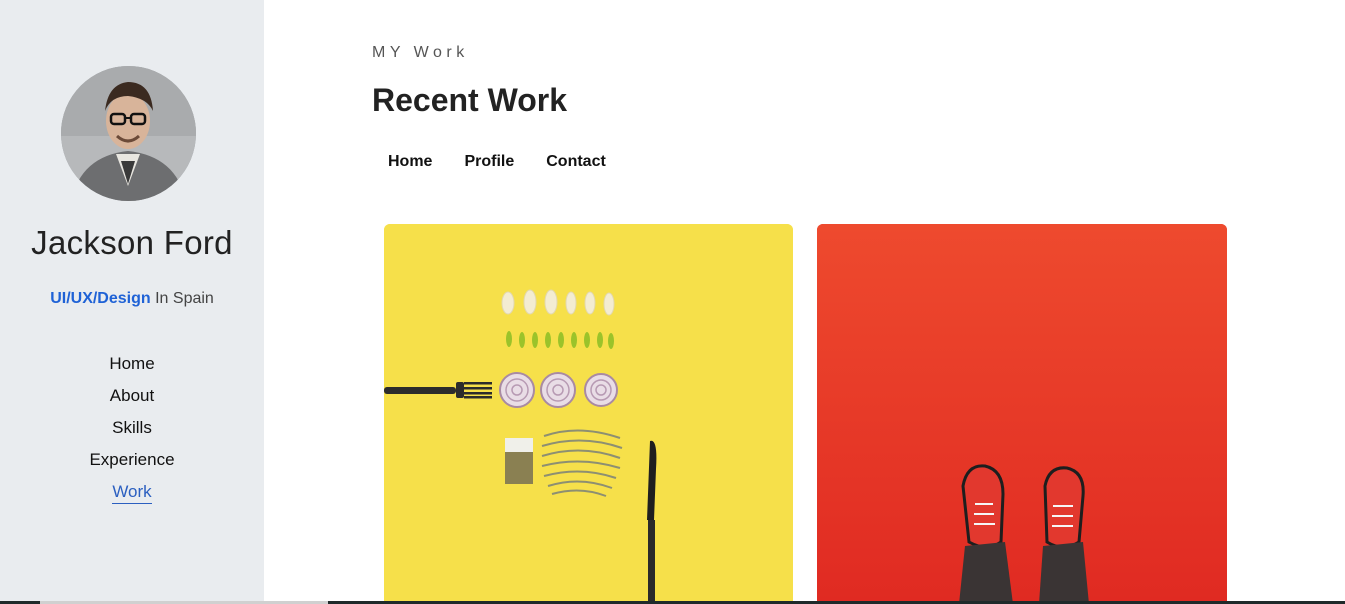 Image resolution: width=1345 pixels, height=604 pixels. I want to click on top-nav: Home Profile Contact, so click(513, 162).